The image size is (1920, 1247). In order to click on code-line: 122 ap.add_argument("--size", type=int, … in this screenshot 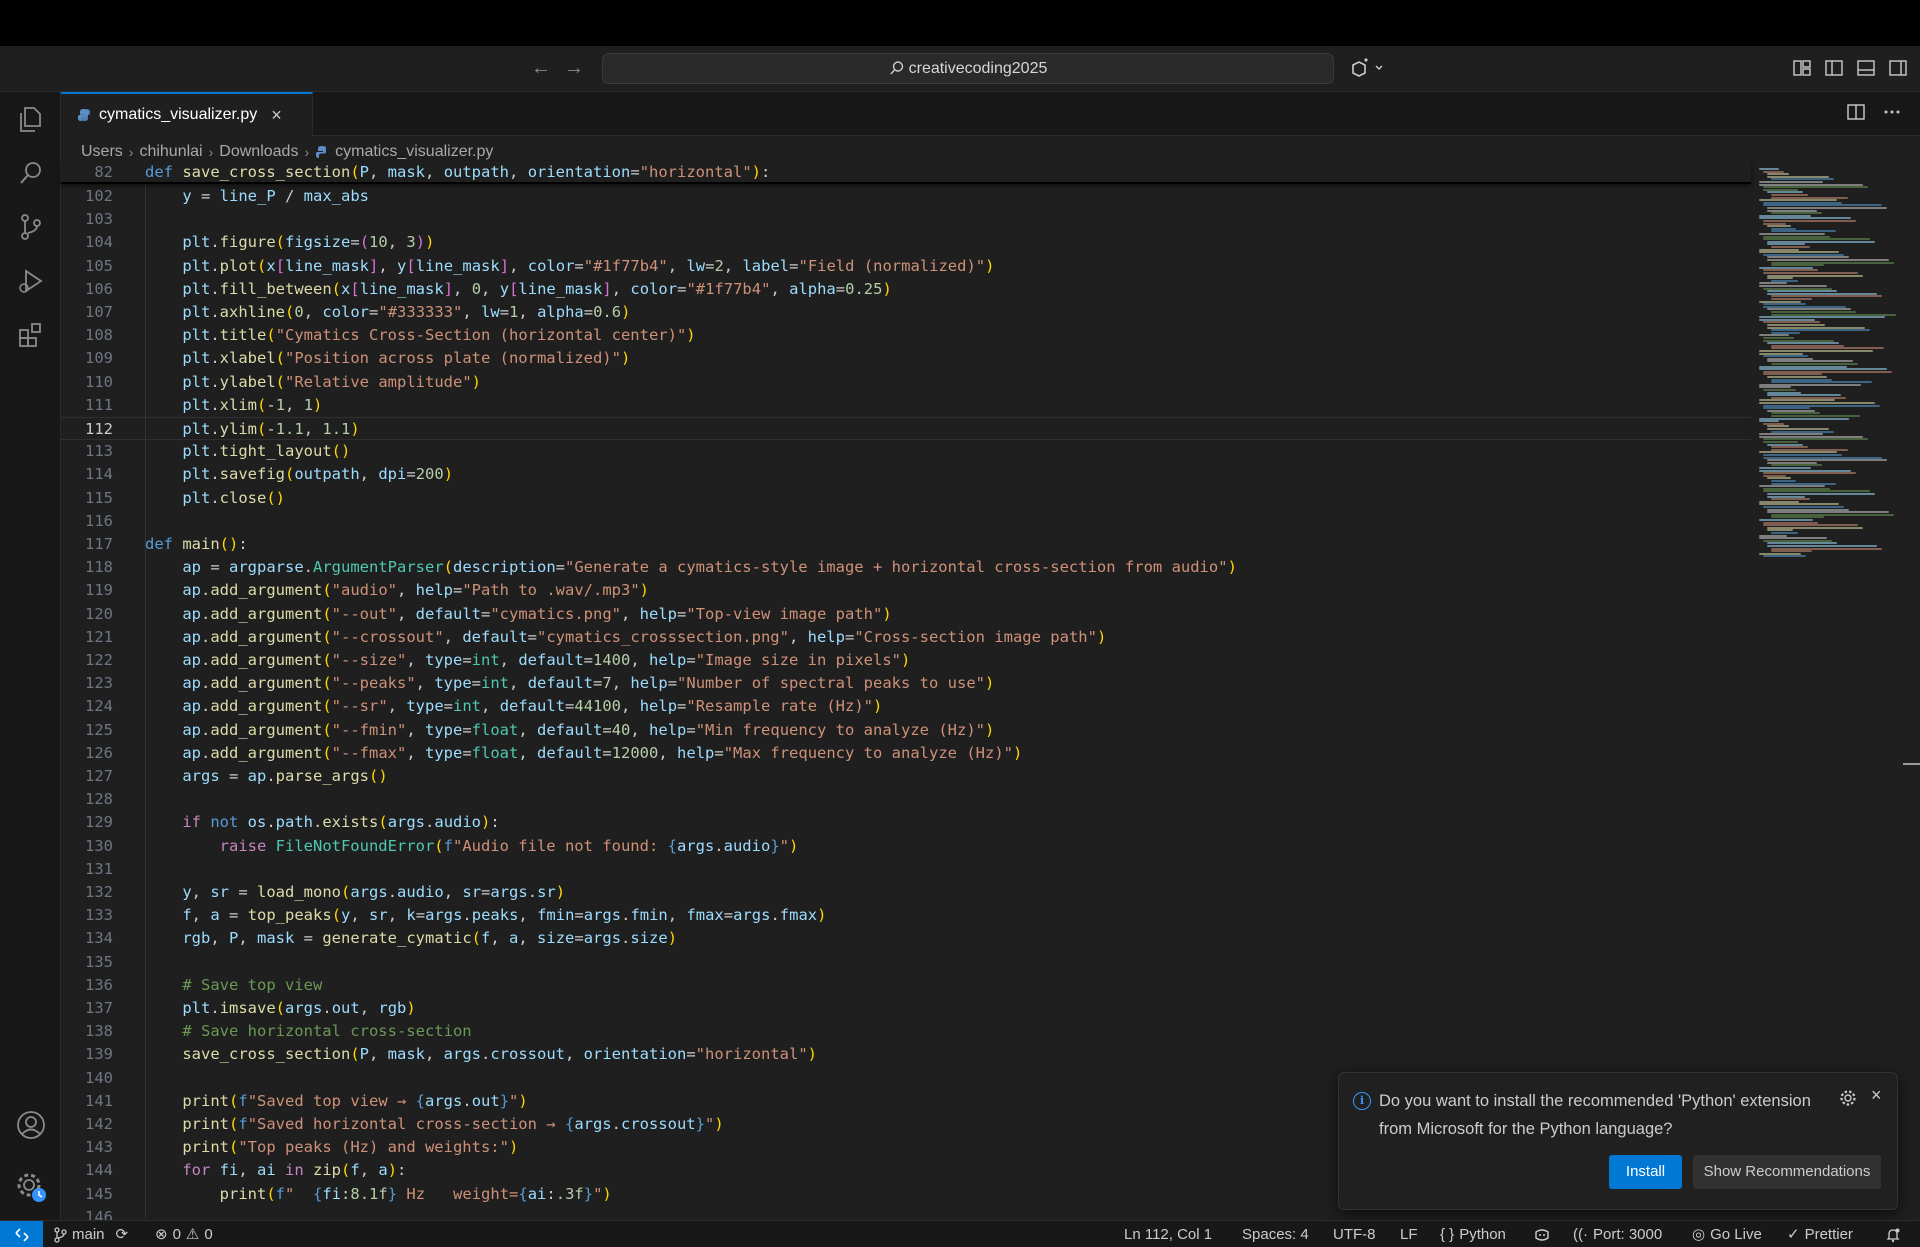, I will do `click(906, 660)`.